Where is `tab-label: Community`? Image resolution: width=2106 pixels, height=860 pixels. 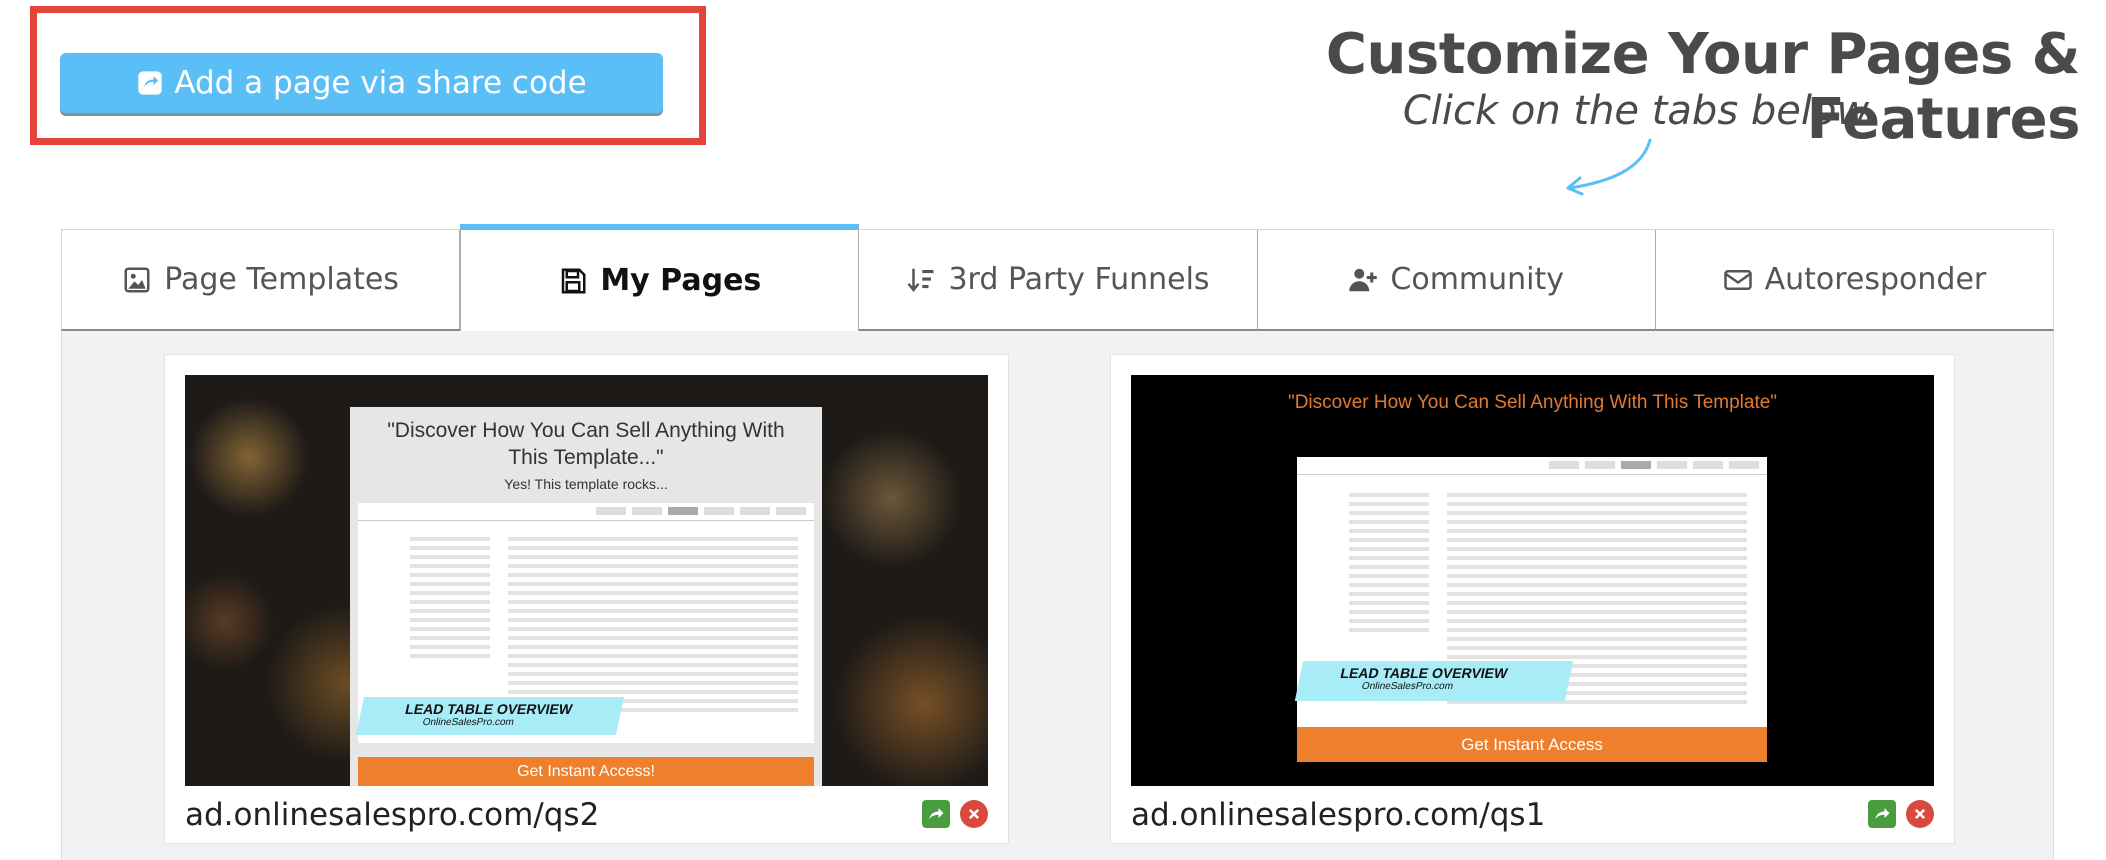 tab-label: Community is located at coordinates (1477, 279).